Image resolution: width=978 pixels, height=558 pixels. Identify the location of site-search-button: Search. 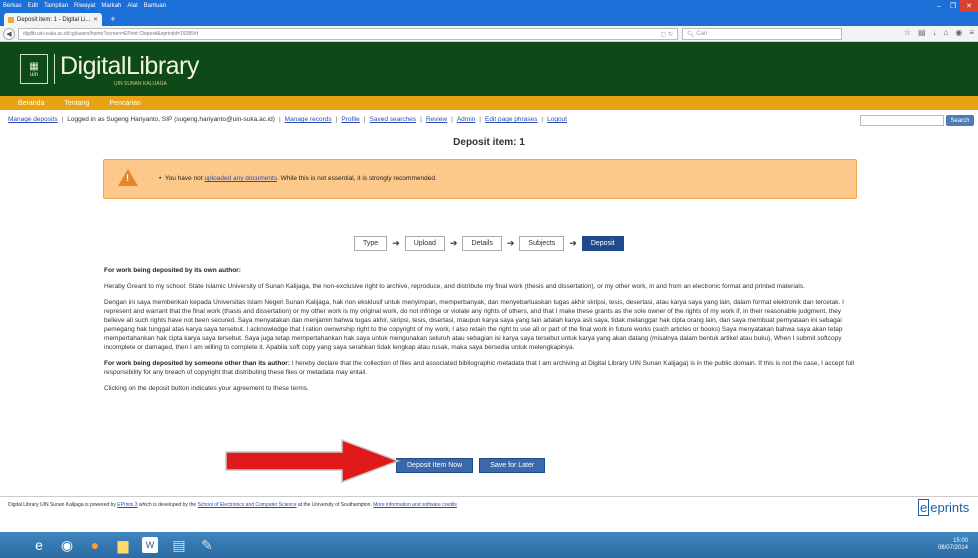
(960, 120).